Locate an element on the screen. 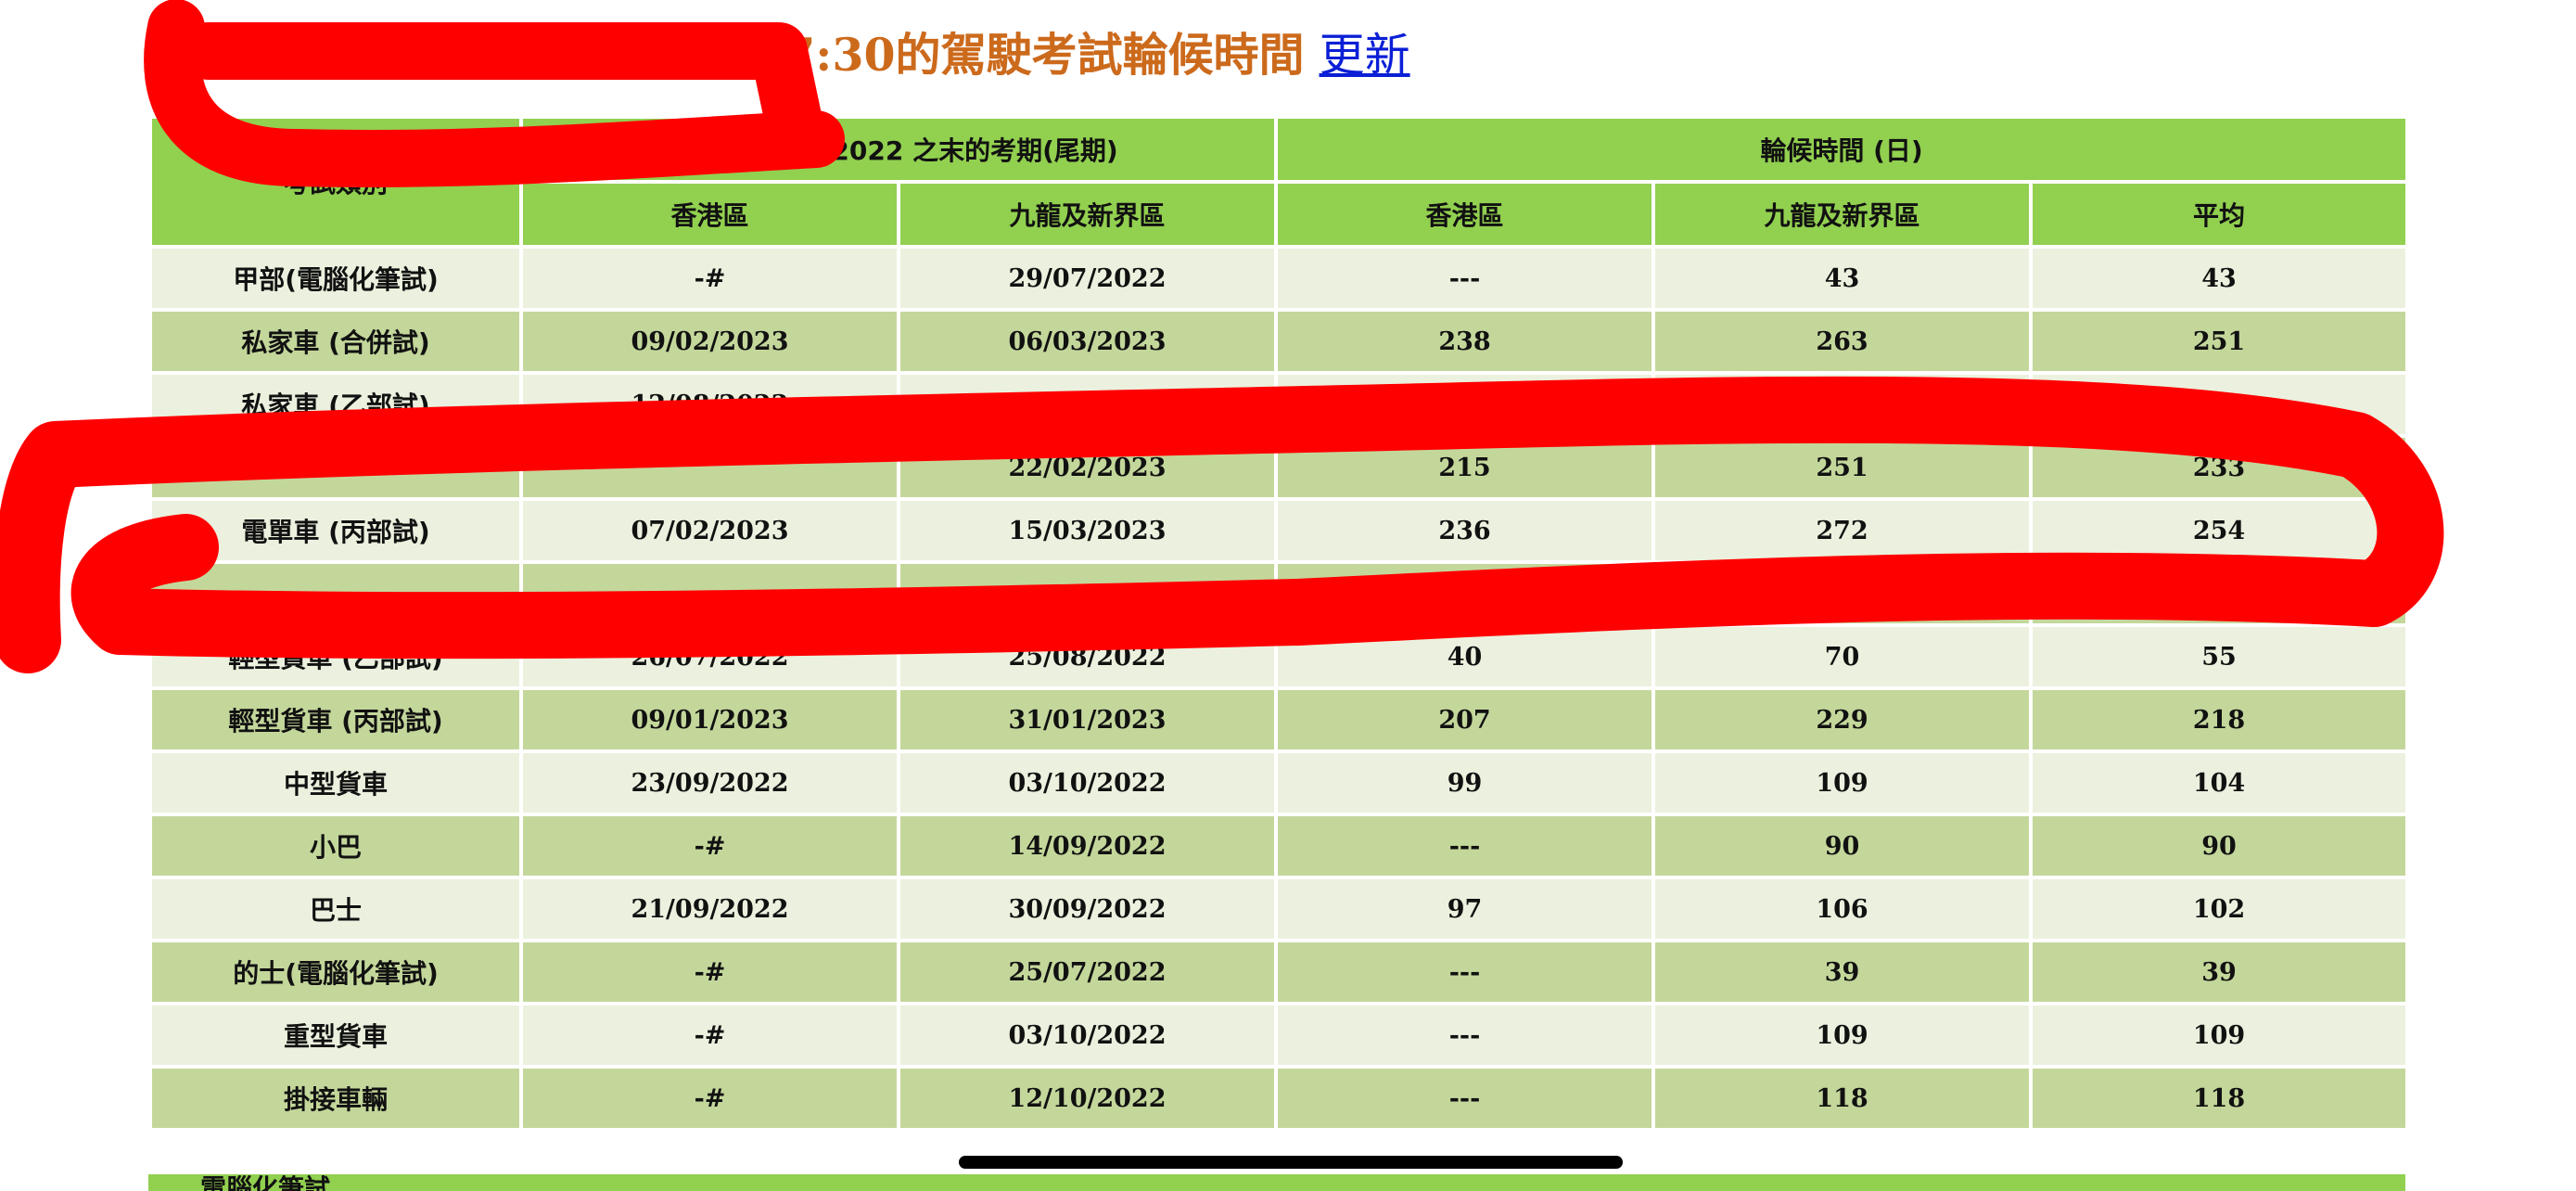 Image resolution: width=2576 pixels, height=1191 pixels. cell-category: 私家車 (乙部試) is located at coordinates (336, 404).